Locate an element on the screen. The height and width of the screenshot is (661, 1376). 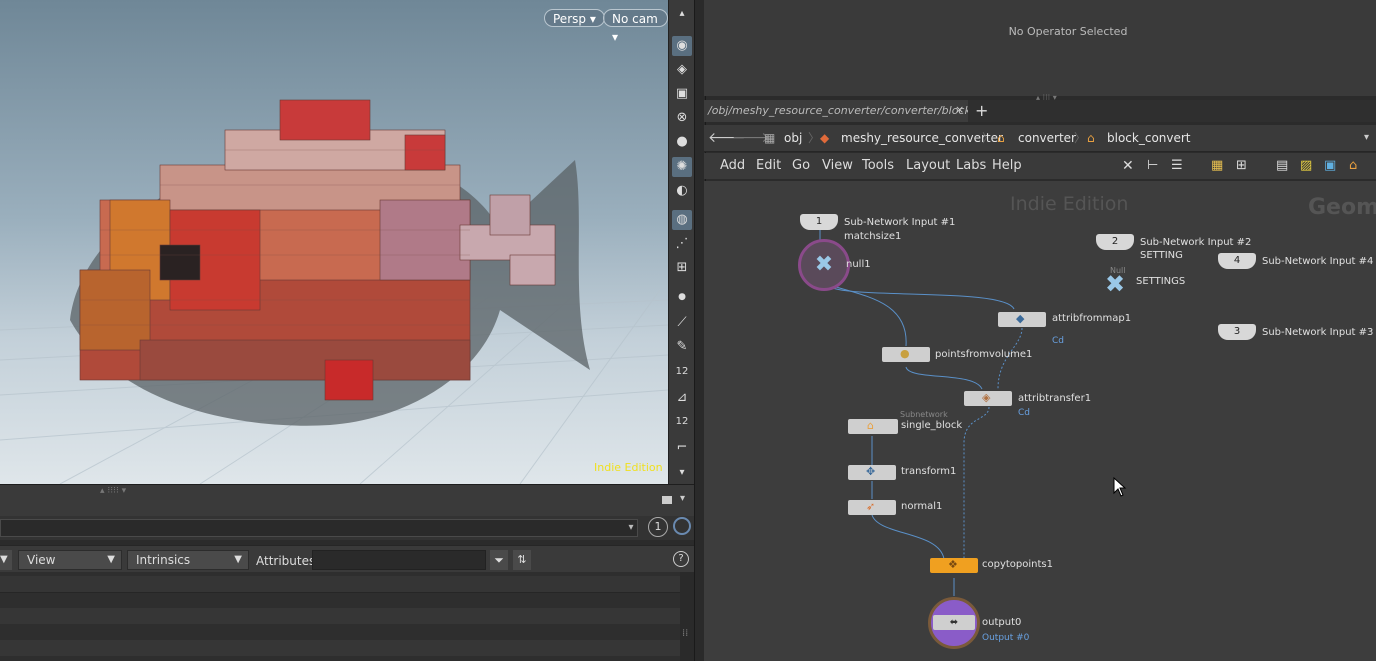
menu-labs: Labs is located at coordinates (971, 166).